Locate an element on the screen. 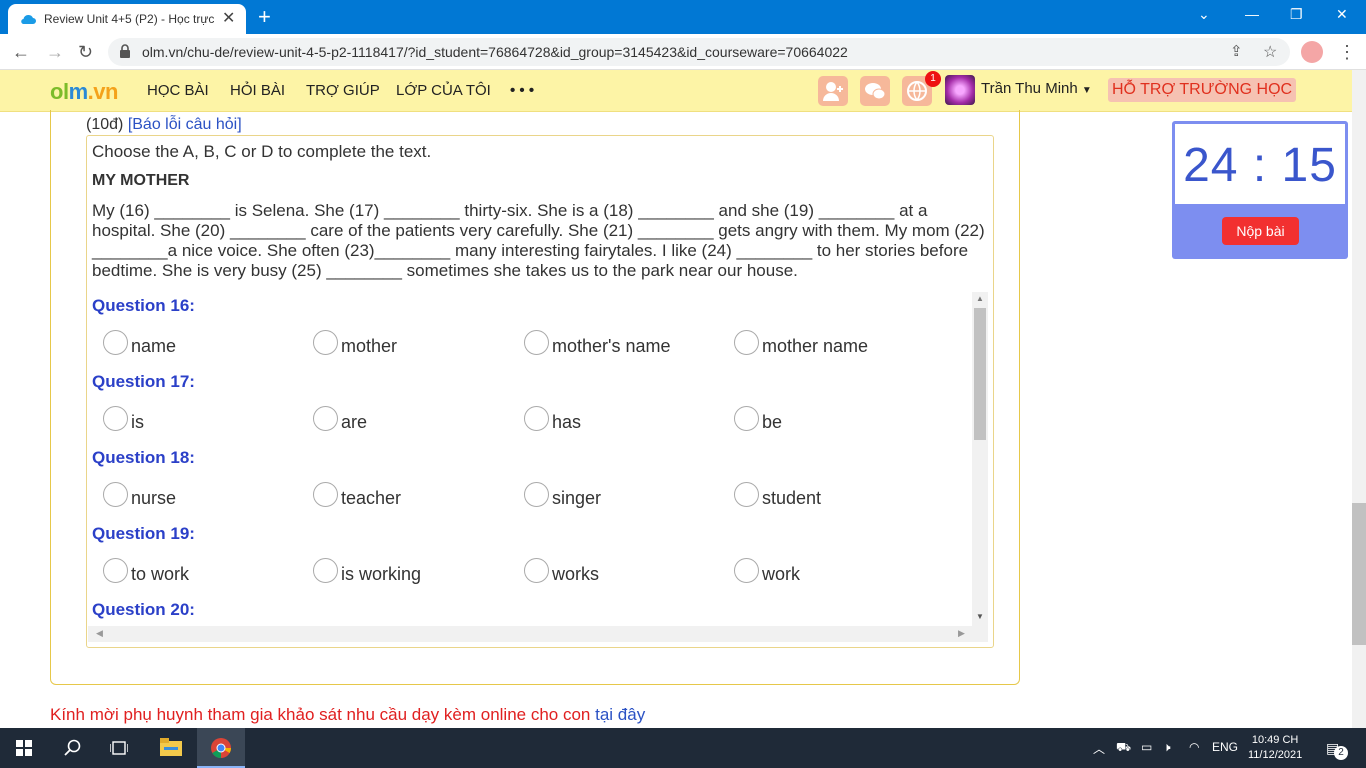  close-tab-icon: ✕ is located at coordinates (228, 18).